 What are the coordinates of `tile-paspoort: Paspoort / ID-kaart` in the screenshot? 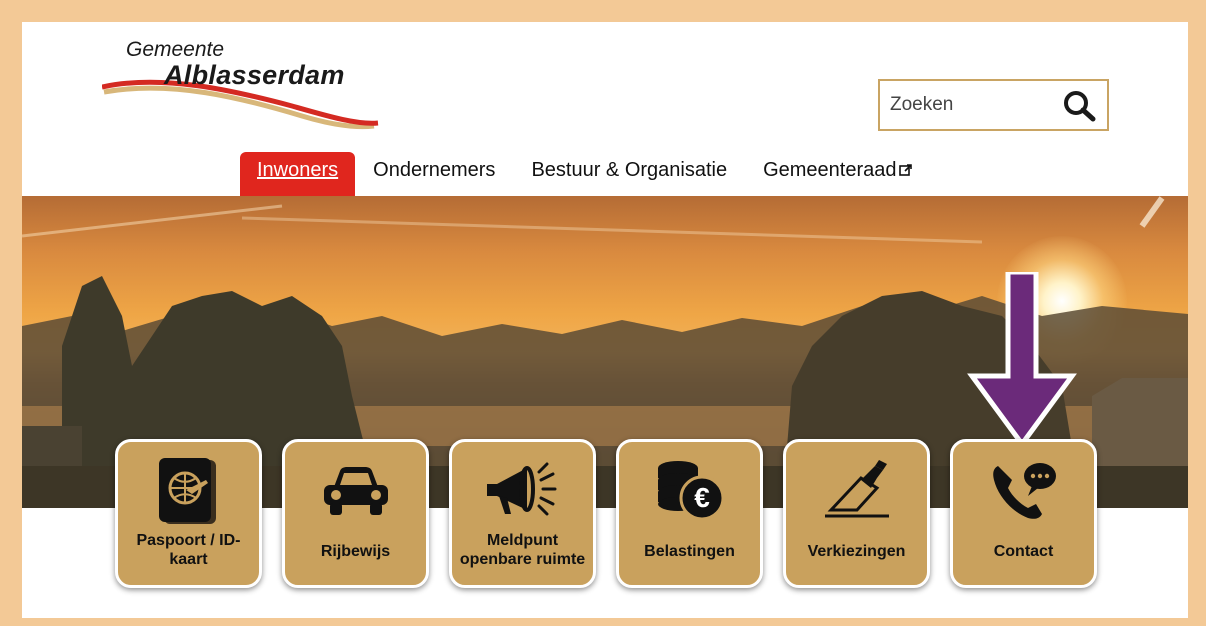 It's located at (188, 513).